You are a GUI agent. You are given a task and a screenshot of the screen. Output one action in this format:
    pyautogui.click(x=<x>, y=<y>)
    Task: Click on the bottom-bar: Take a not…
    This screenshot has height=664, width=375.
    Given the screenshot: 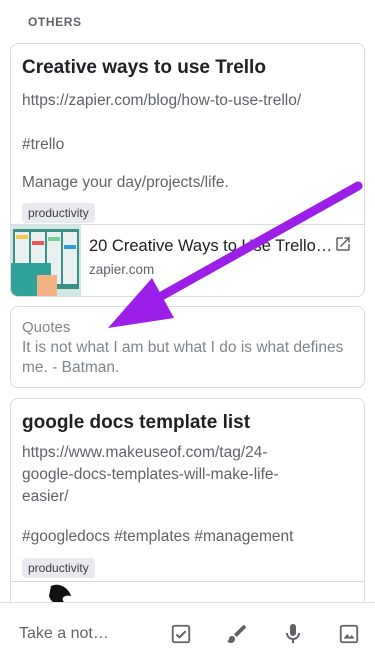 What is the action you would take?
    pyautogui.click(x=187, y=633)
    